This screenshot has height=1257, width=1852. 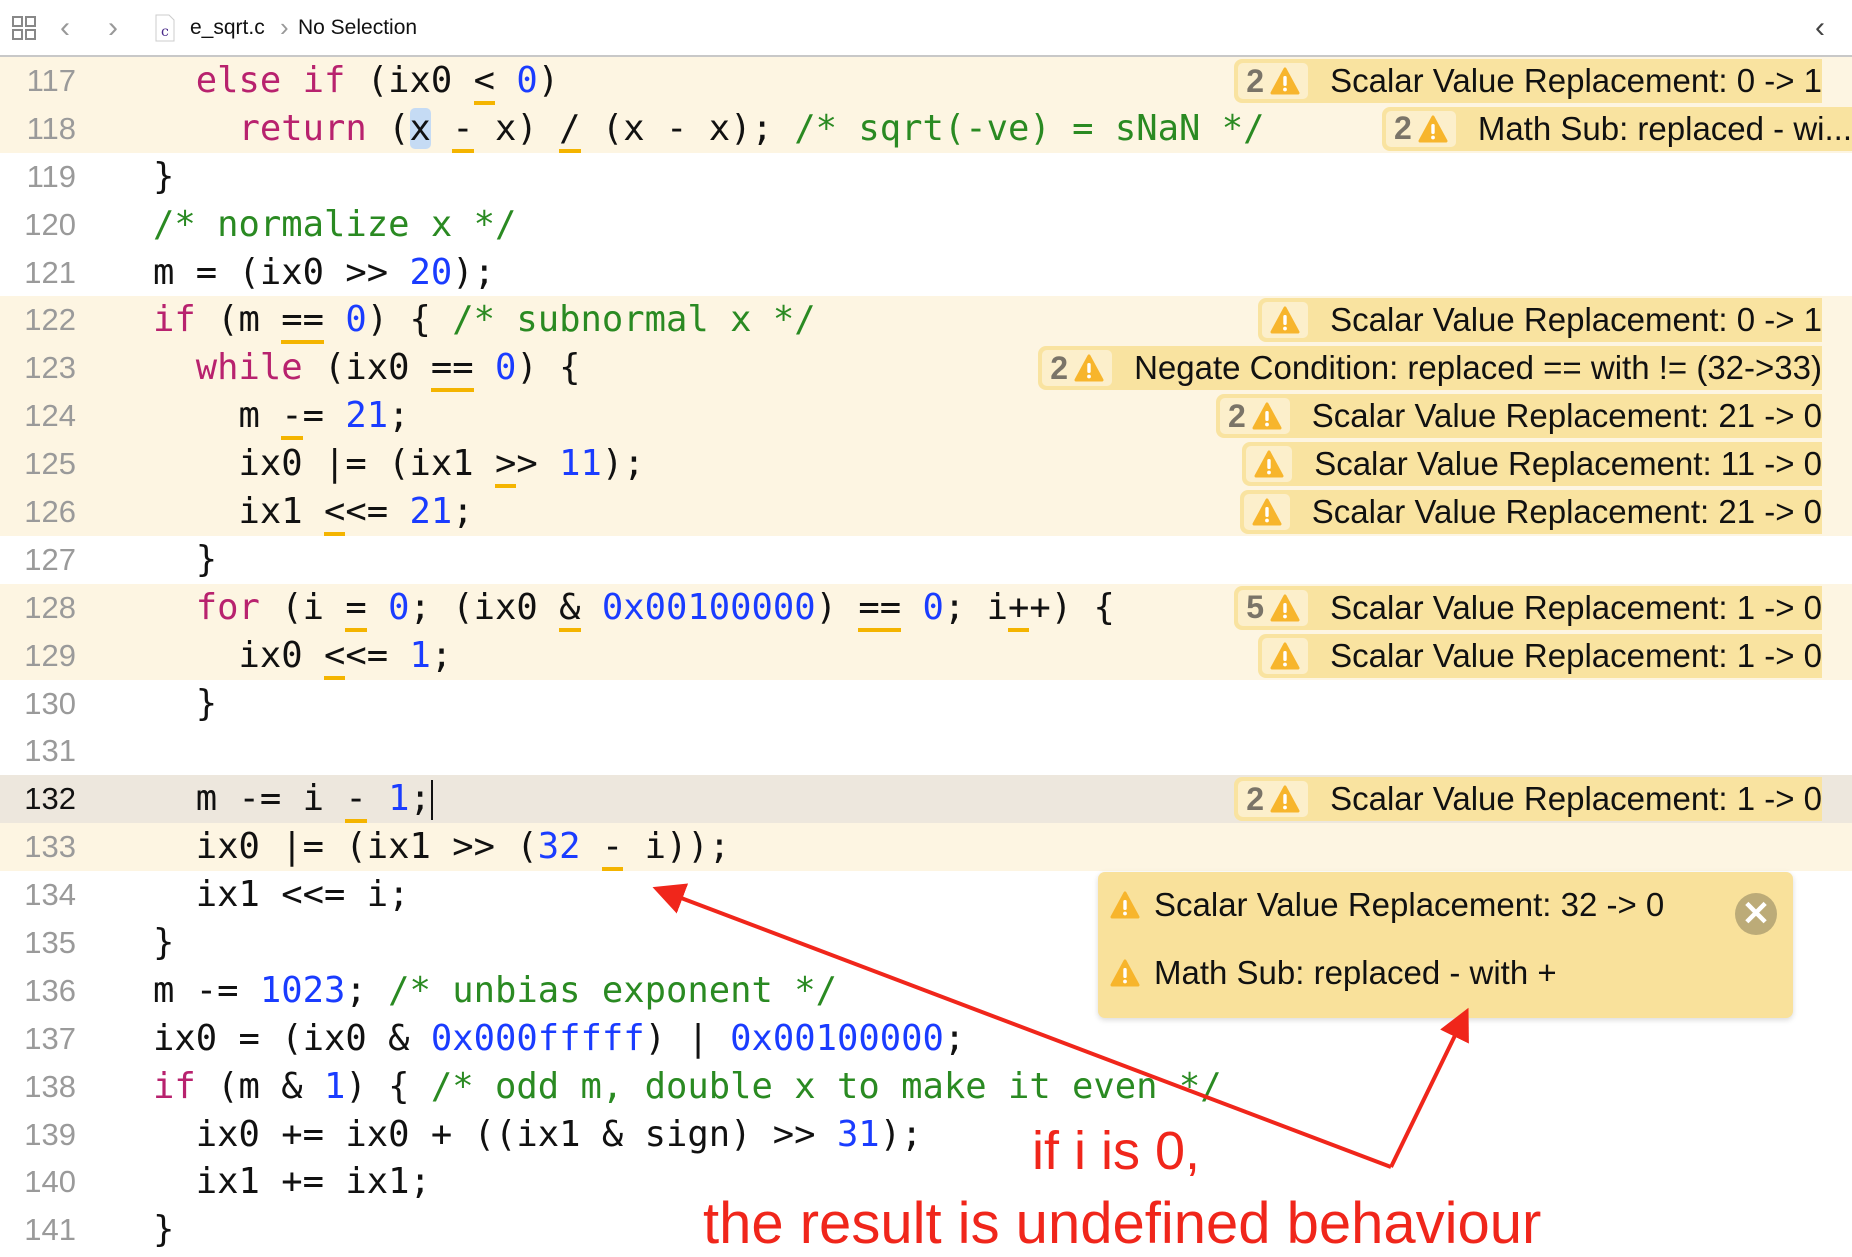 What do you see at coordinates (1116, 1151) in the screenshot?
I see `annotation-text-line1: if i is 0,` at bounding box center [1116, 1151].